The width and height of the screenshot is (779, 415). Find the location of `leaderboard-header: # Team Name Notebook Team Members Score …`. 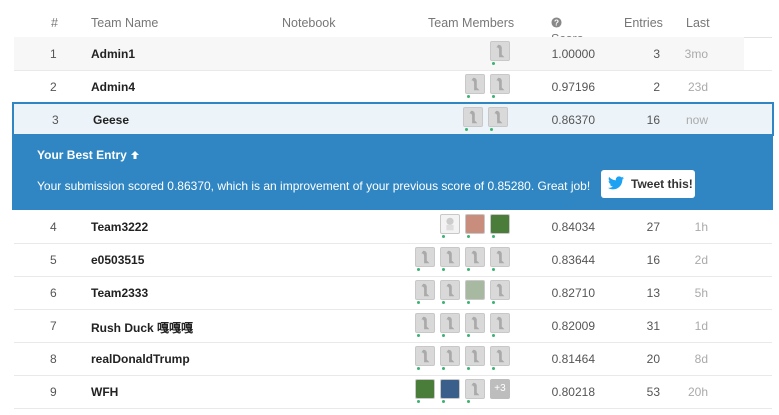

leaderboard-header: # Team Name Notebook Team Members Score … is located at coordinates (393, 23).